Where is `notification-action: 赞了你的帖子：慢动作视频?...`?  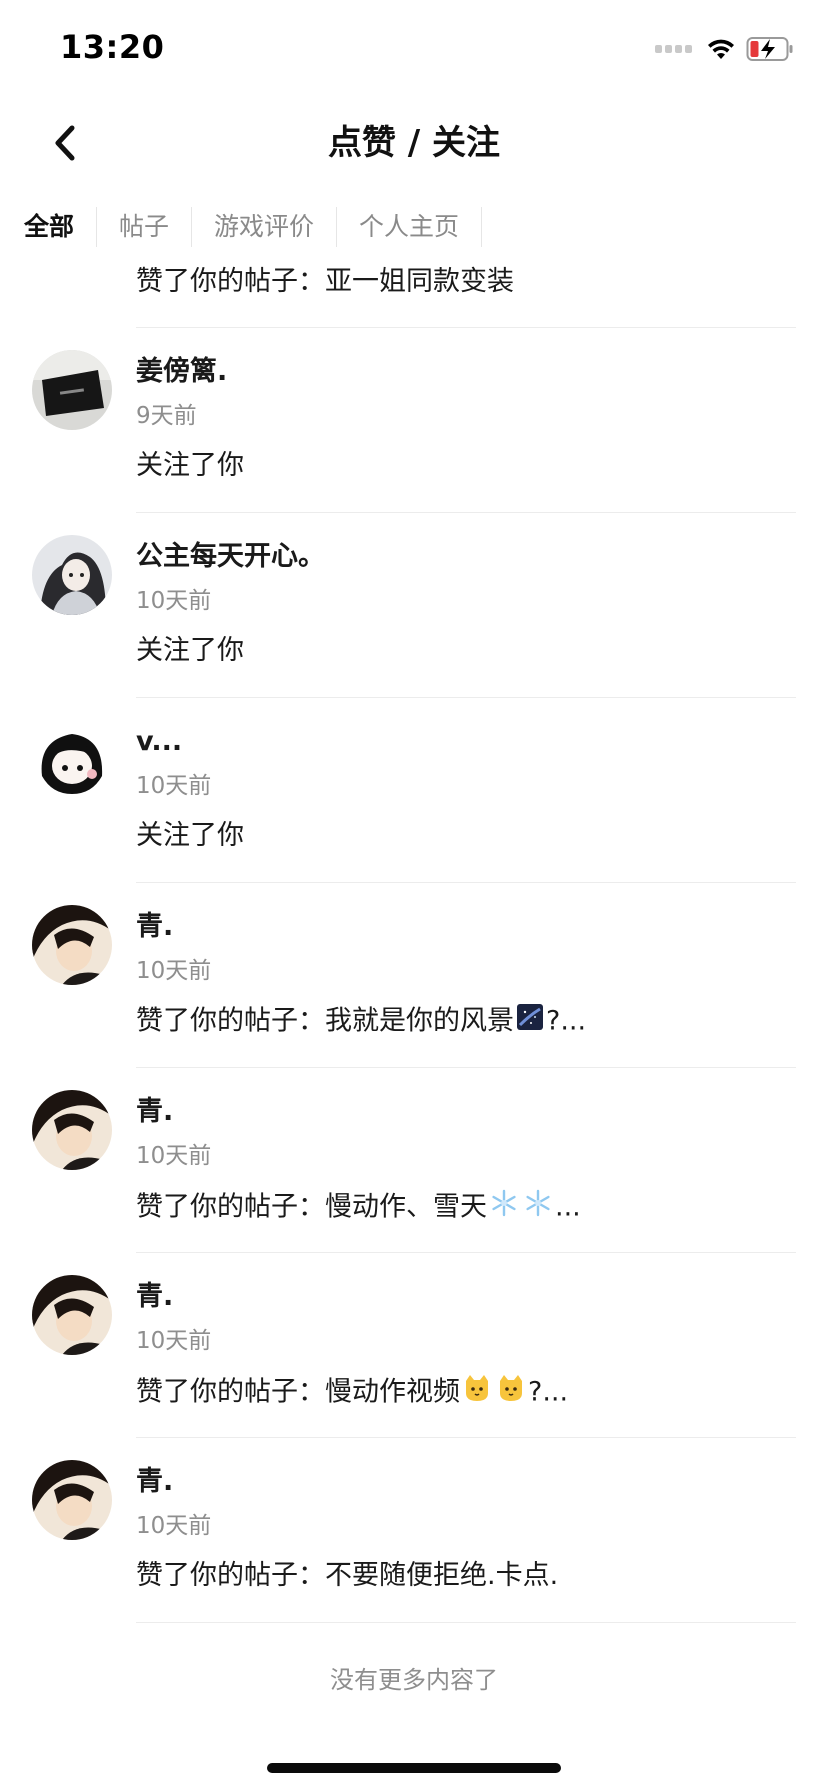
notification-action: 赞了你的帖子：慢动作视频?... is located at coordinates (352, 1393).